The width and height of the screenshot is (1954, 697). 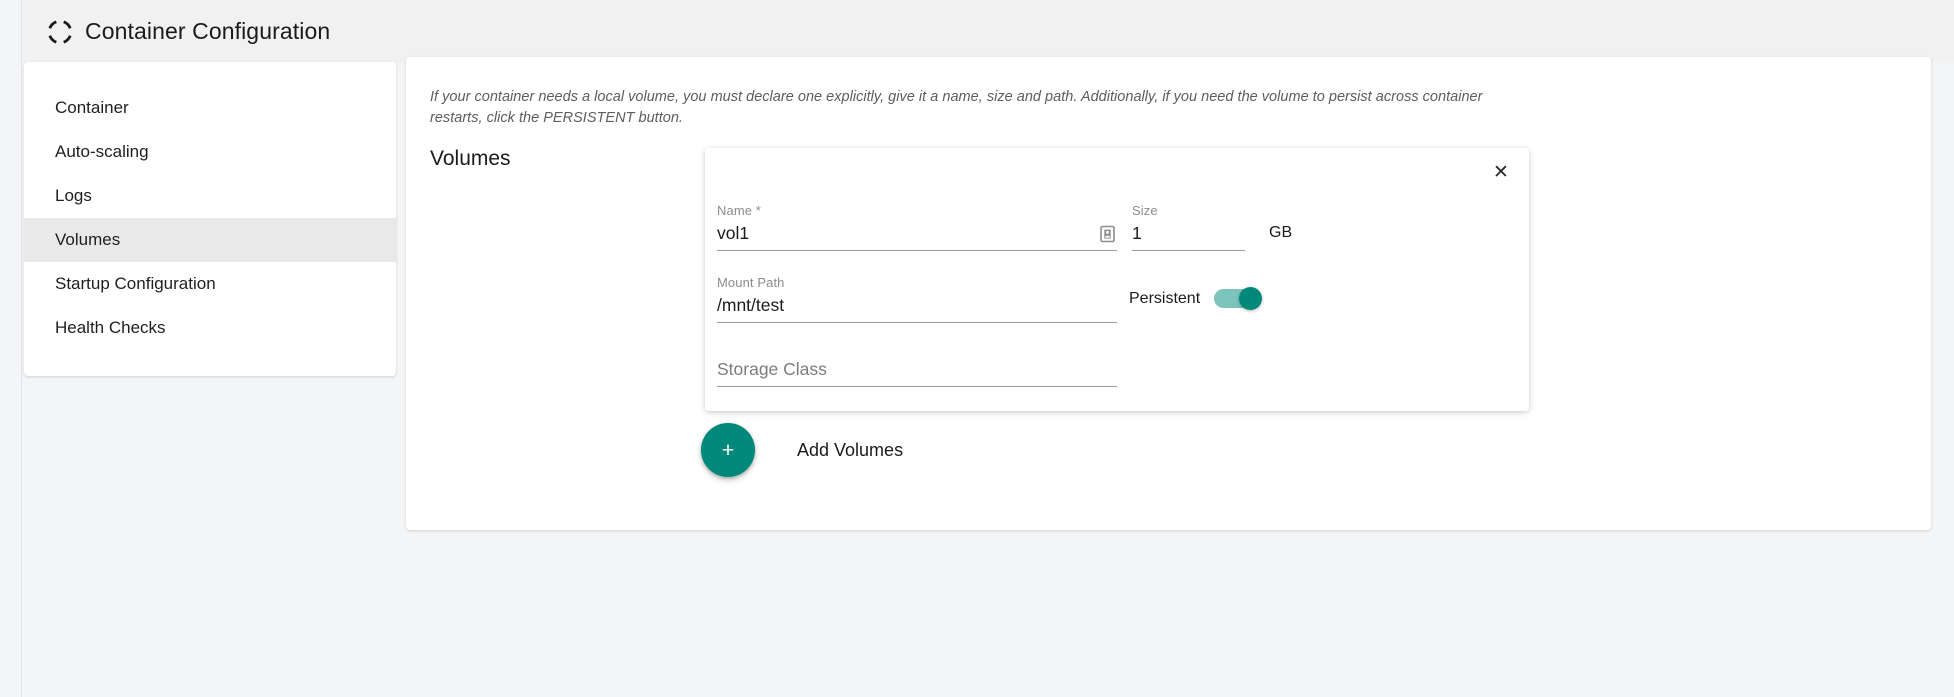 I want to click on sidebar-item-volumes: Volumes, so click(x=210, y=240).